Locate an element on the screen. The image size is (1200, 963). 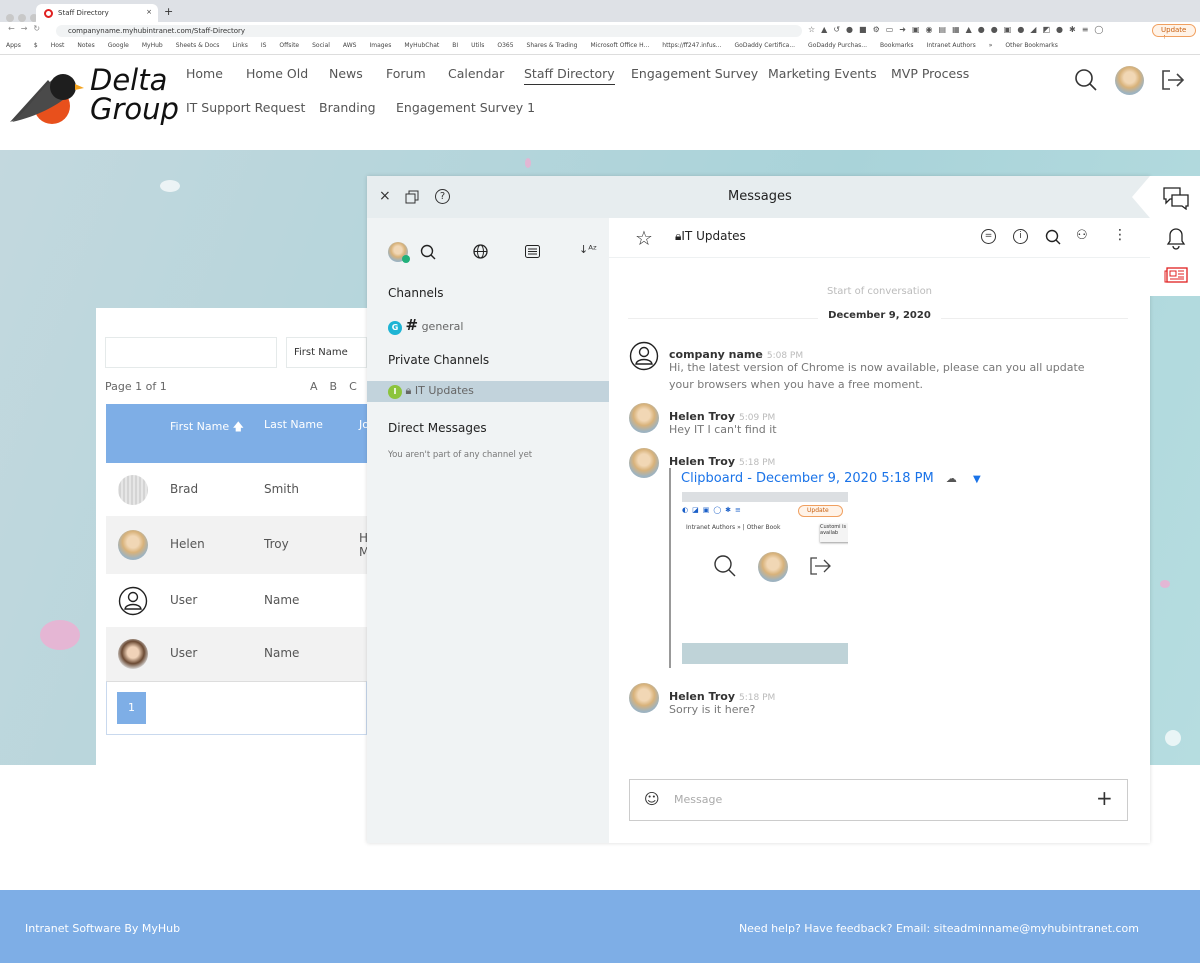
bookmark-item: MyHubChat is located at coordinates (421, 45).